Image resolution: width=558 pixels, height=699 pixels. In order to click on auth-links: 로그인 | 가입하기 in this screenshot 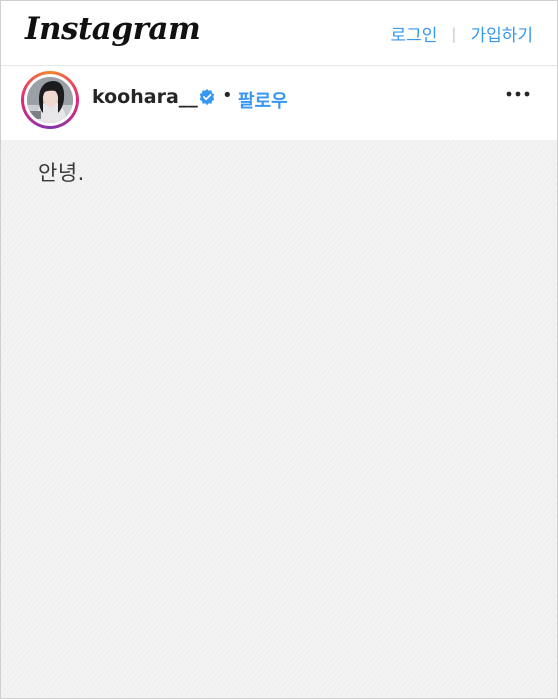, I will do `click(461, 34)`.